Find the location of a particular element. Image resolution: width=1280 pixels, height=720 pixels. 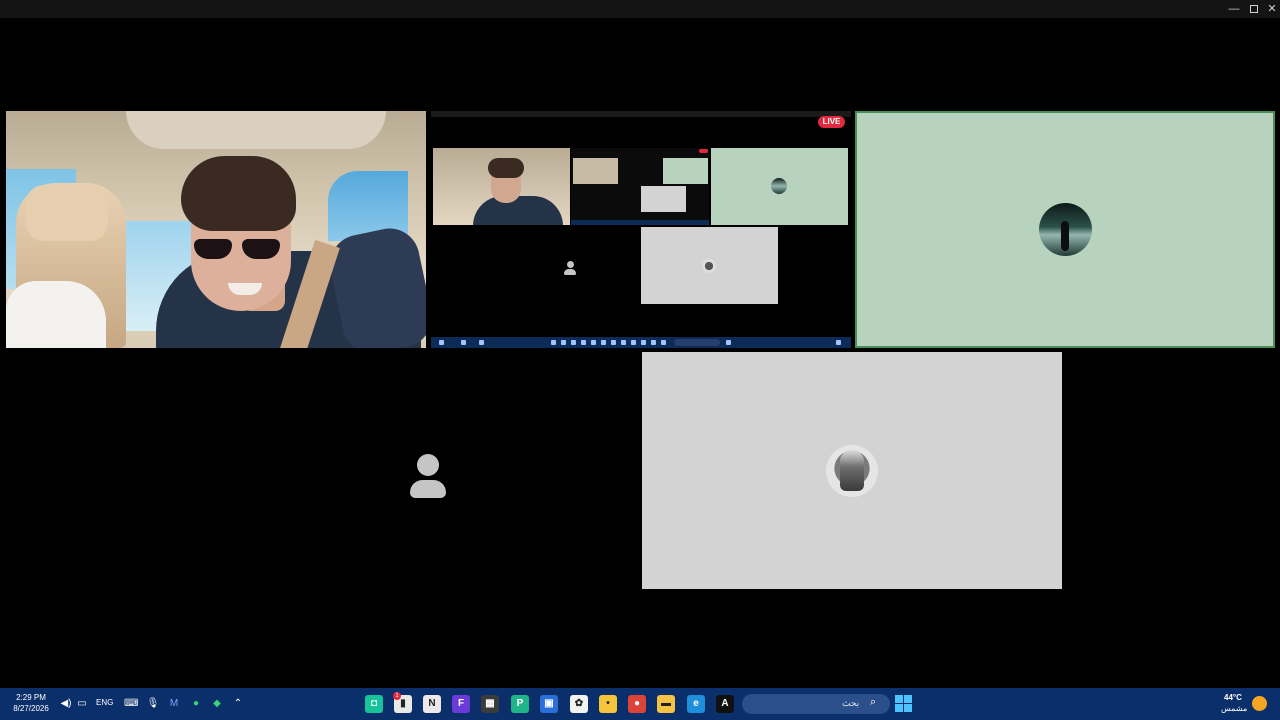

edge-app-icon: e is located at coordinates (696, 704).